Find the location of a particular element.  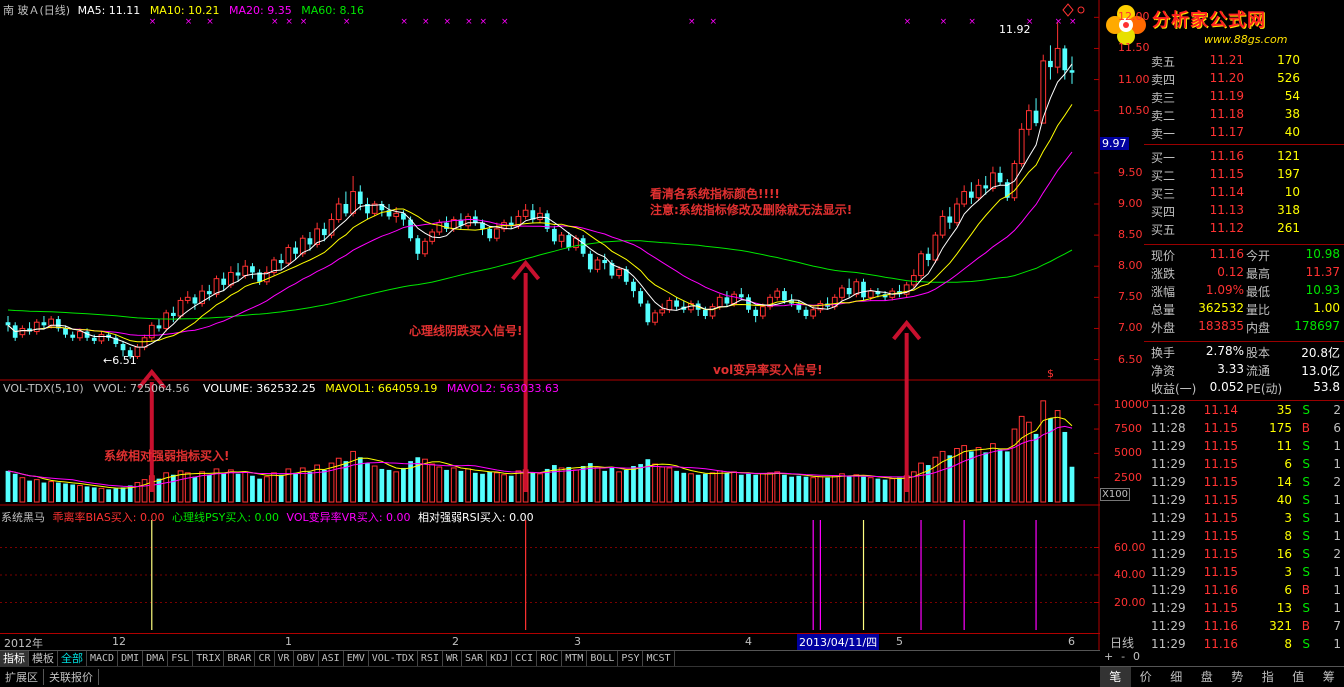

tab-emv: EMV is located at coordinates (356, 658).